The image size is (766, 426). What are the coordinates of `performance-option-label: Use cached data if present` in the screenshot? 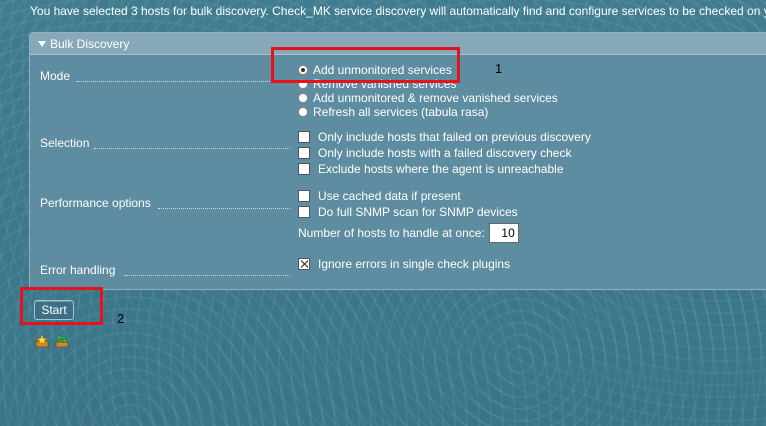 It's located at (389, 196).